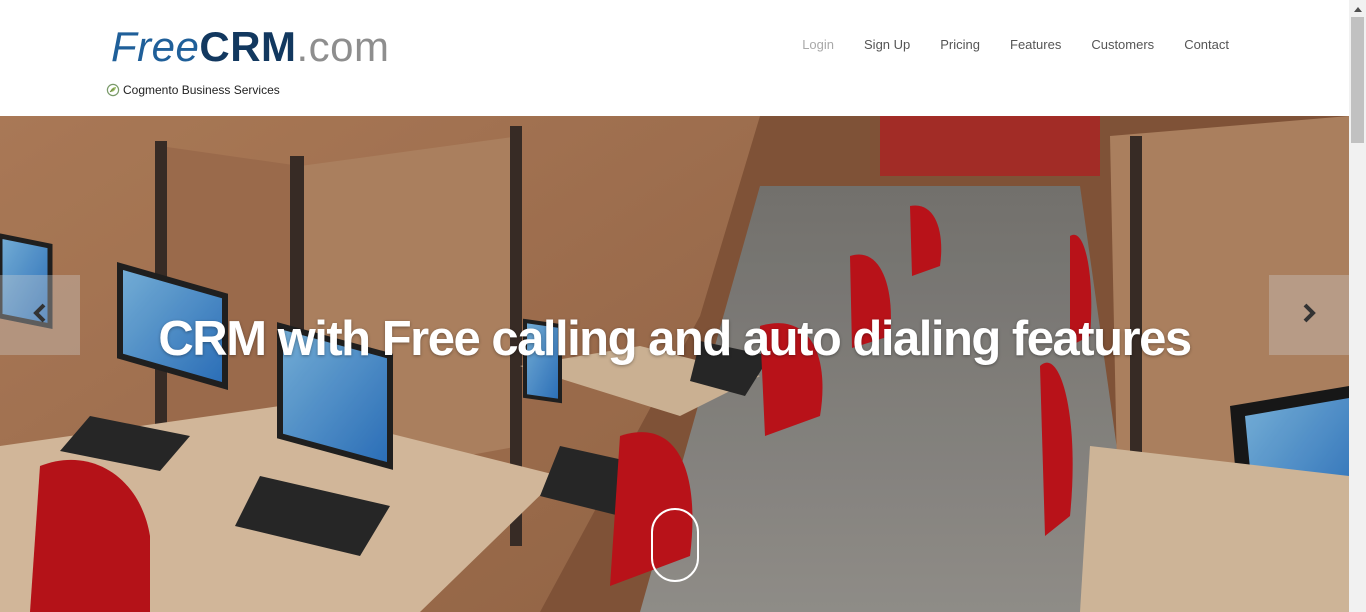  I want to click on page-scrollbar, so click(1357, 306).